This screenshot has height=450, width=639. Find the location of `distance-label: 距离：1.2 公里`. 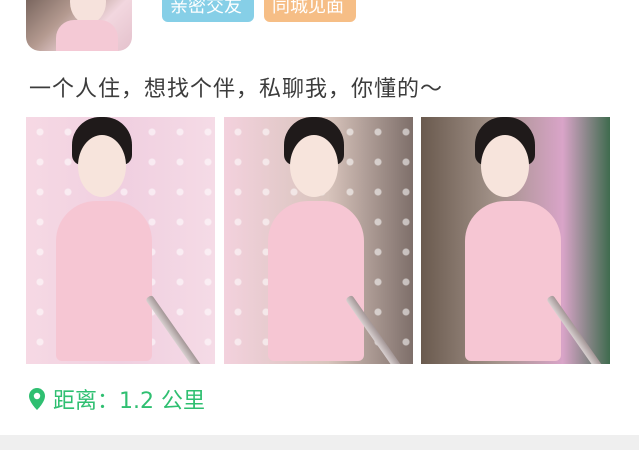

distance-label: 距离：1.2 公里 is located at coordinates (129, 401).